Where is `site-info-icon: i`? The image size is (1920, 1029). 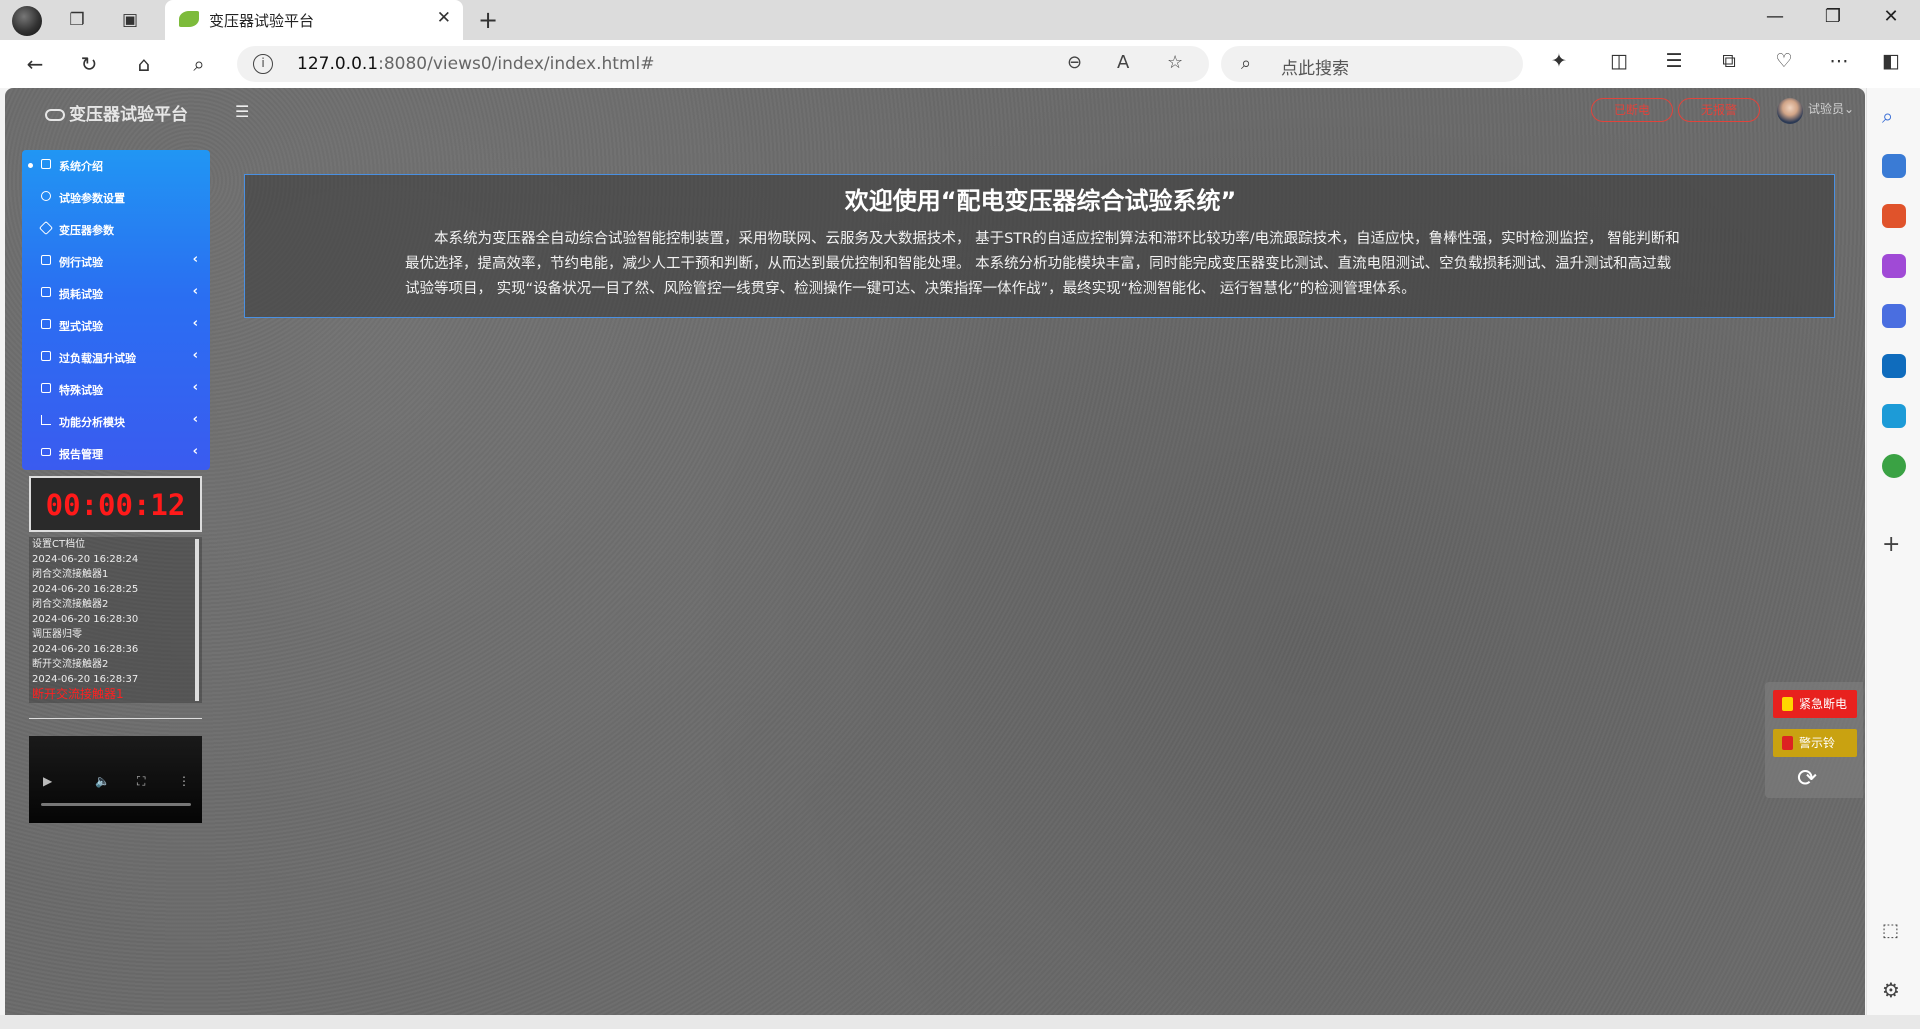
site-info-icon: i is located at coordinates (263, 64).